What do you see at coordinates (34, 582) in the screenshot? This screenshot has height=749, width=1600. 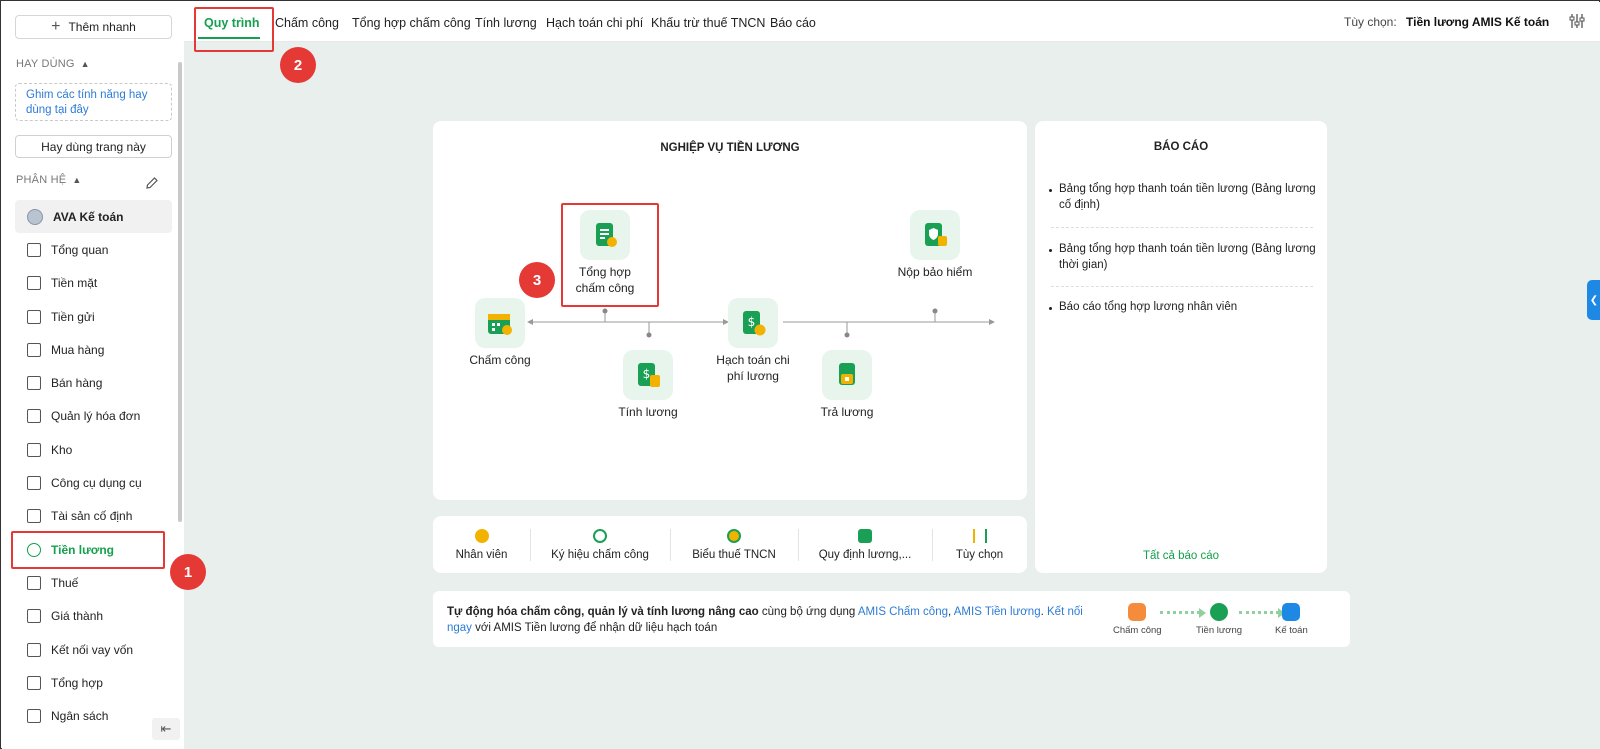 I see `tax-icon` at bounding box center [34, 582].